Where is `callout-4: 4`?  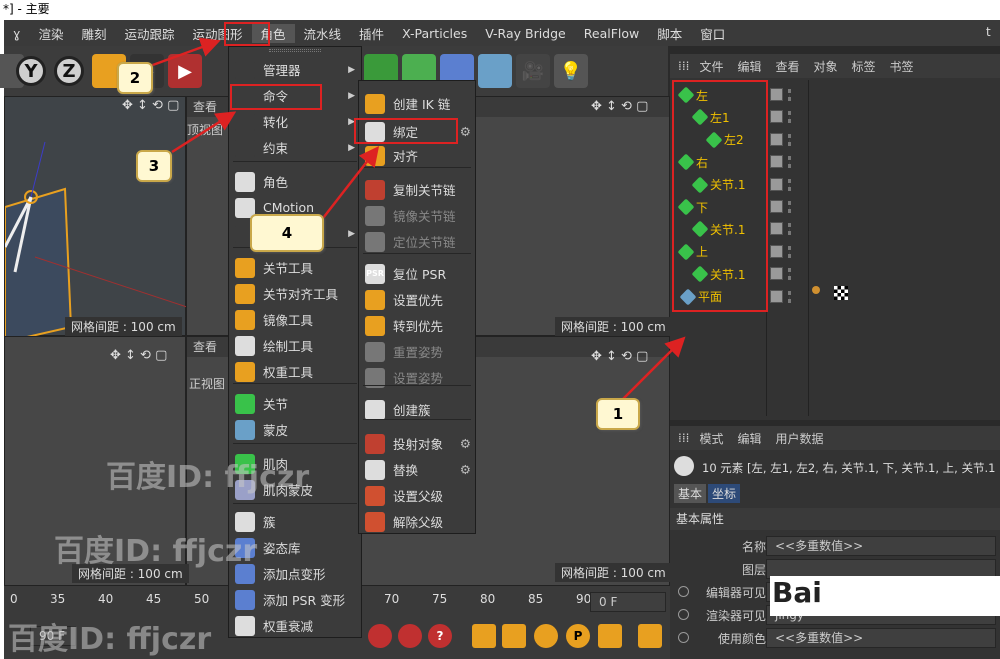 callout-4: 4 is located at coordinates (287, 233).